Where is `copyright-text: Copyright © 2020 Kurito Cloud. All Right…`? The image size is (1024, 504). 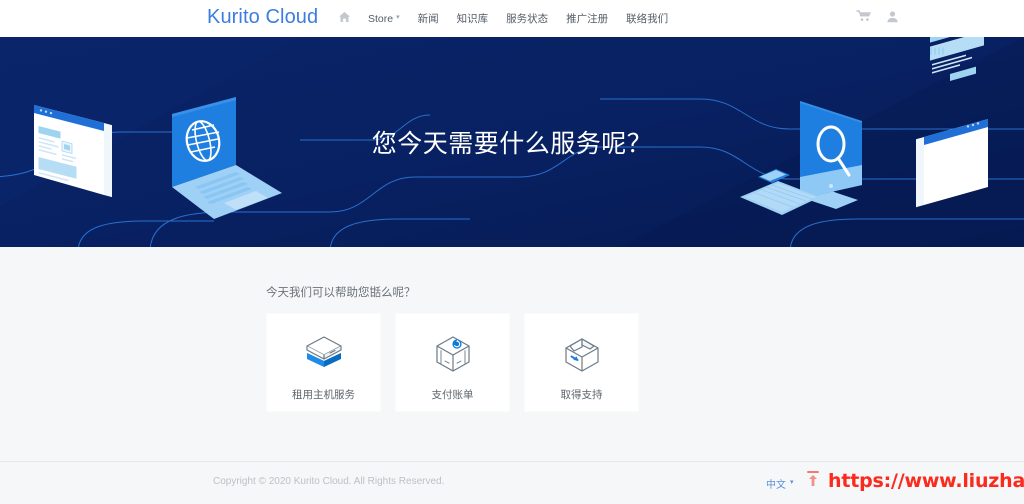 copyright-text: Copyright © 2020 Kurito Cloud. All Right… is located at coordinates (329, 481).